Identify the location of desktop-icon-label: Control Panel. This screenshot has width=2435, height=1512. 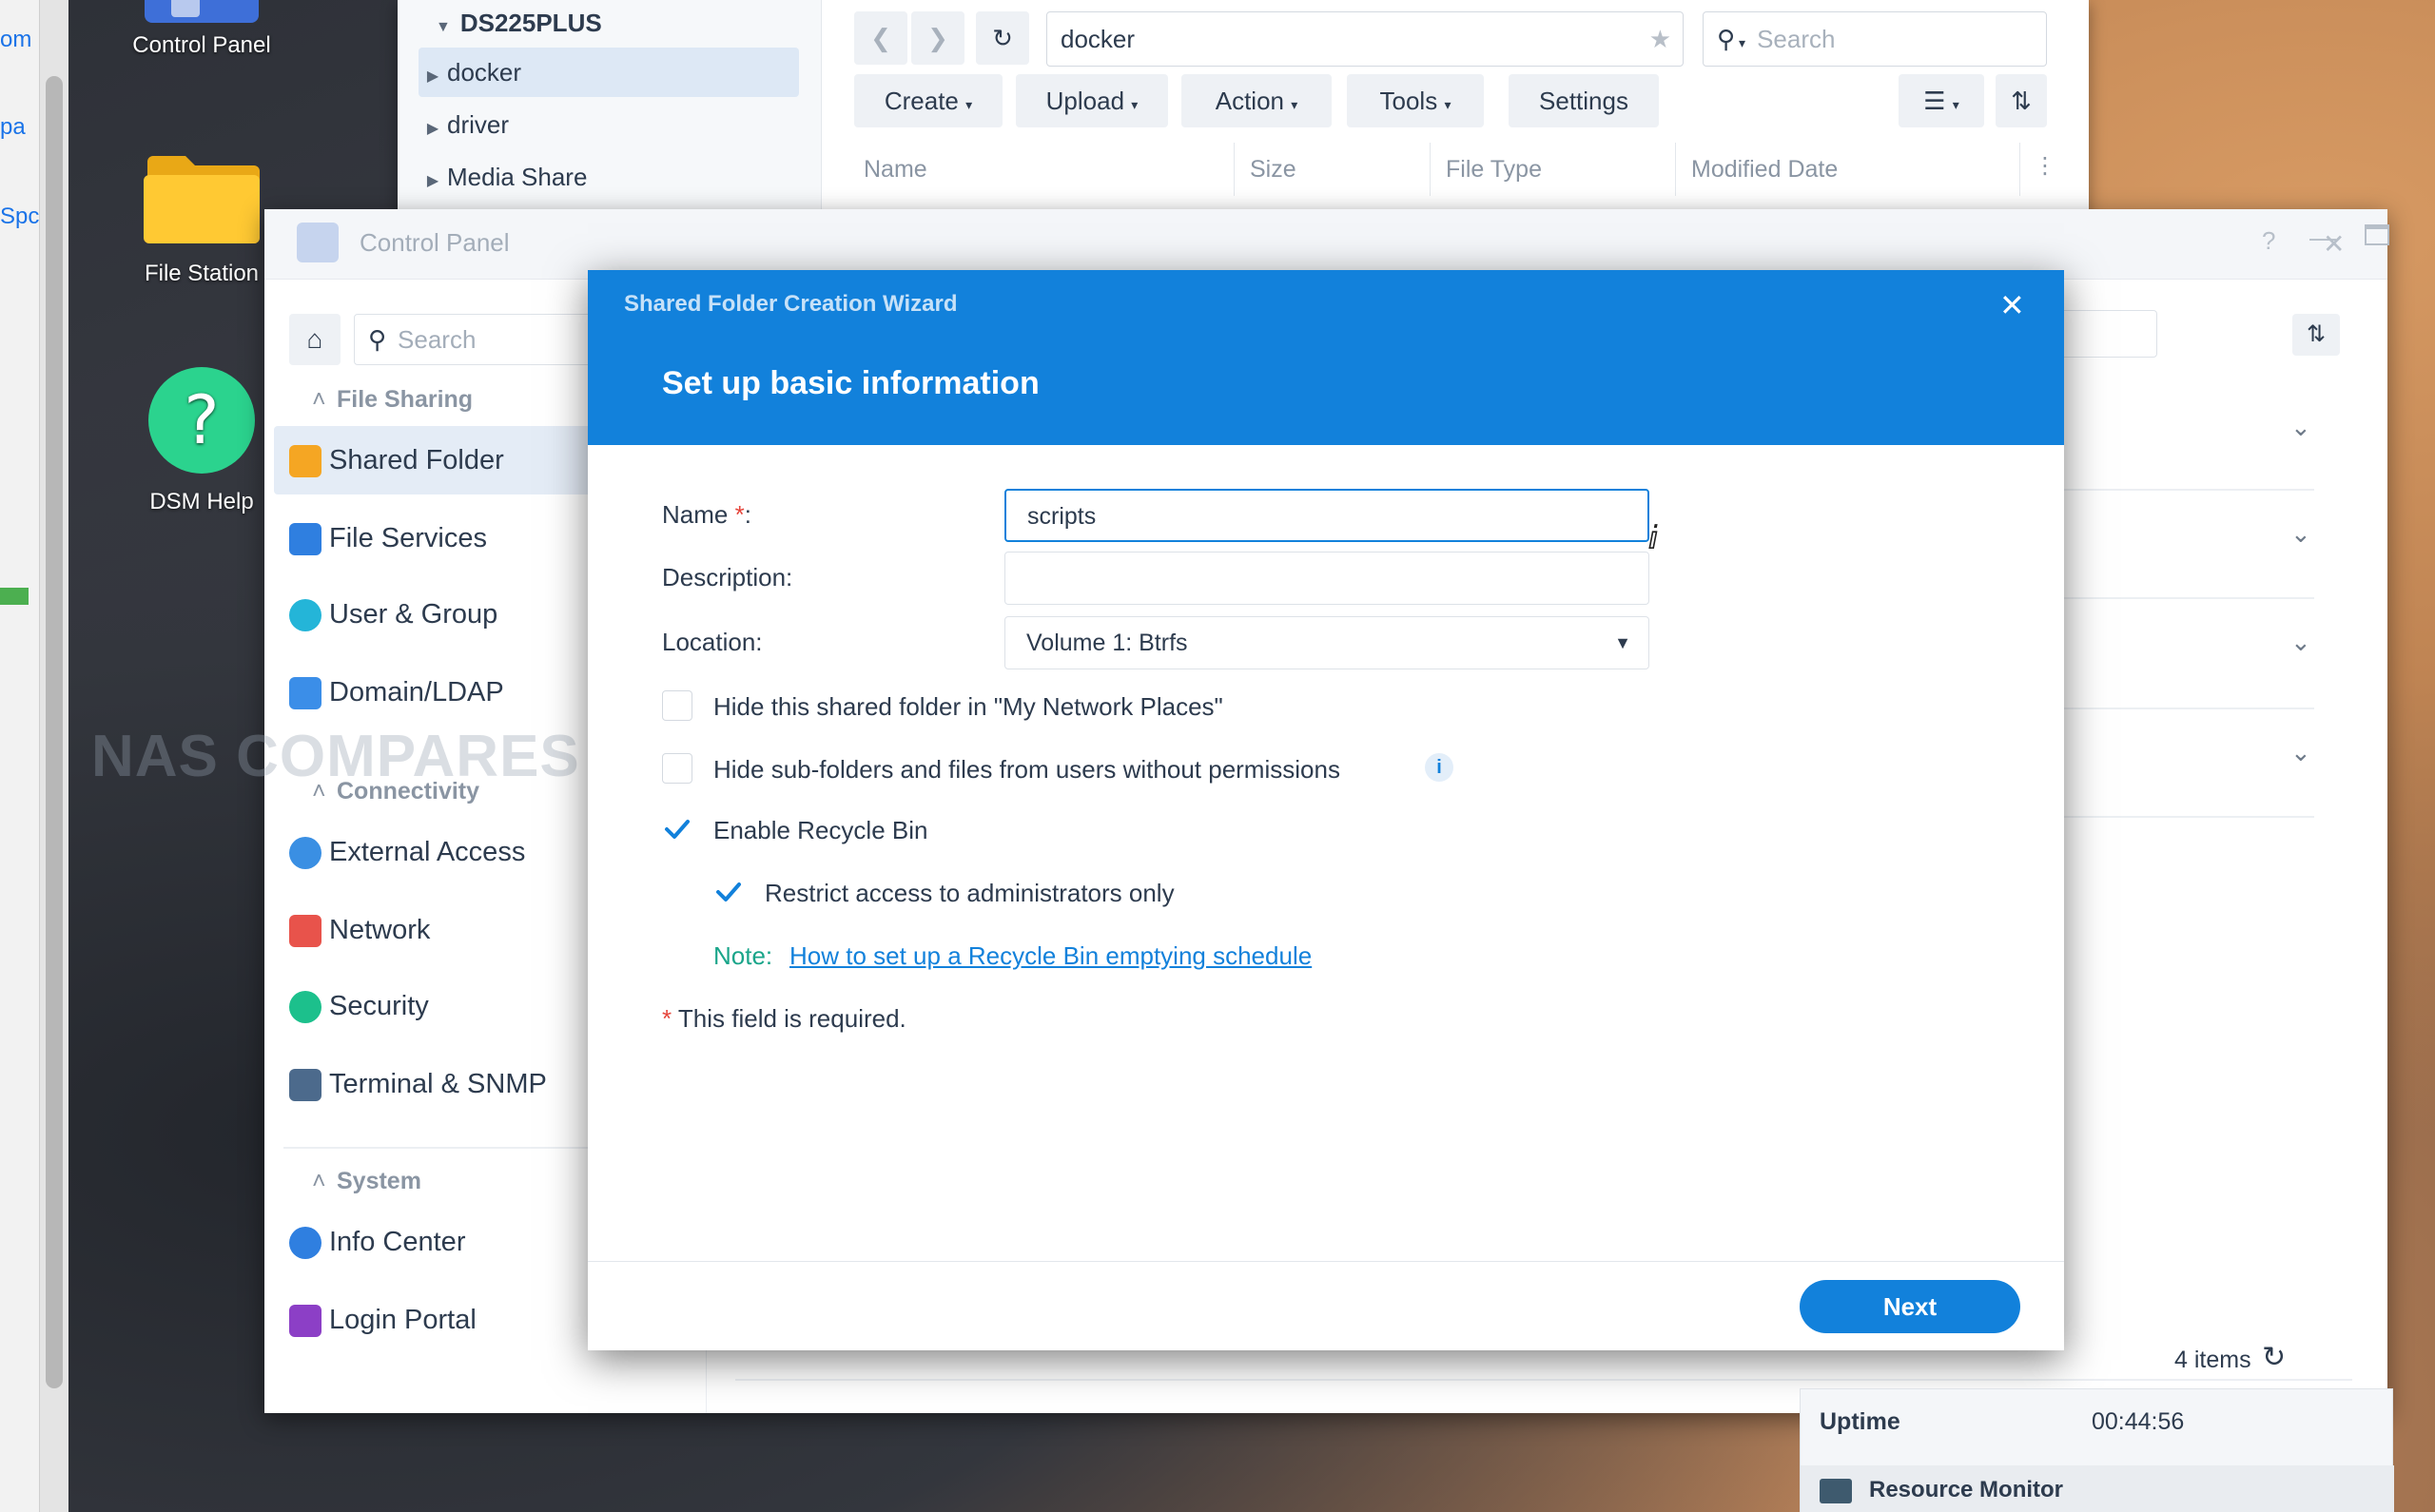
(201, 45).